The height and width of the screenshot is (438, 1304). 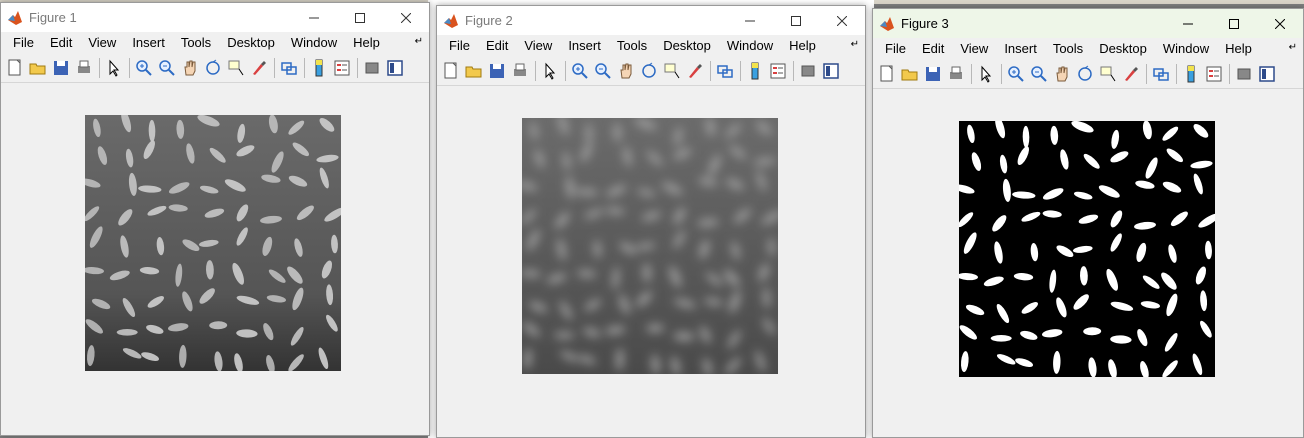 I want to click on title-bar: Figure 1, so click(x=215, y=17).